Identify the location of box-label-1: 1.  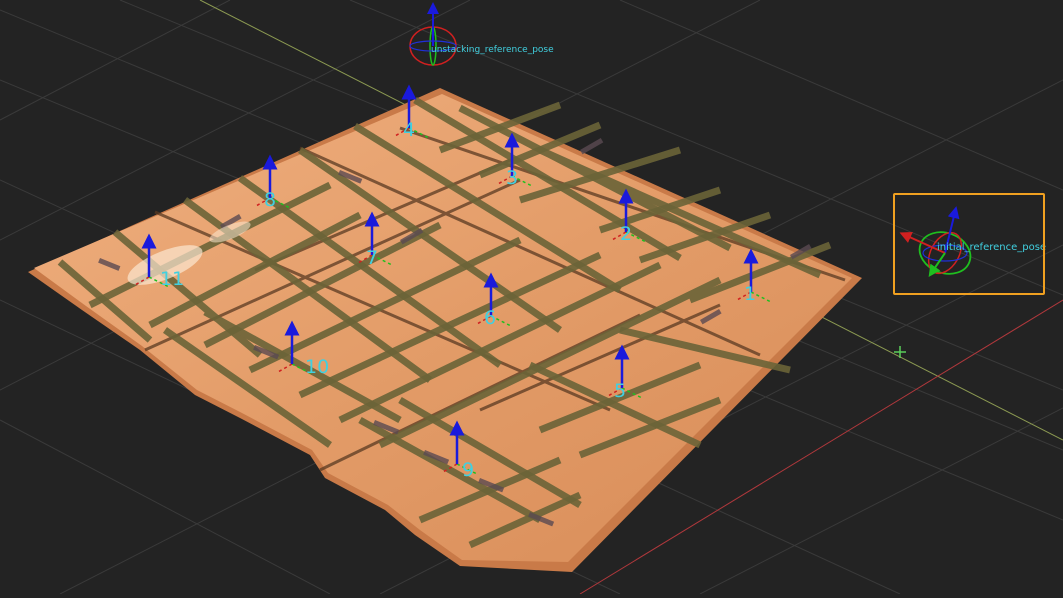
(750, 294).